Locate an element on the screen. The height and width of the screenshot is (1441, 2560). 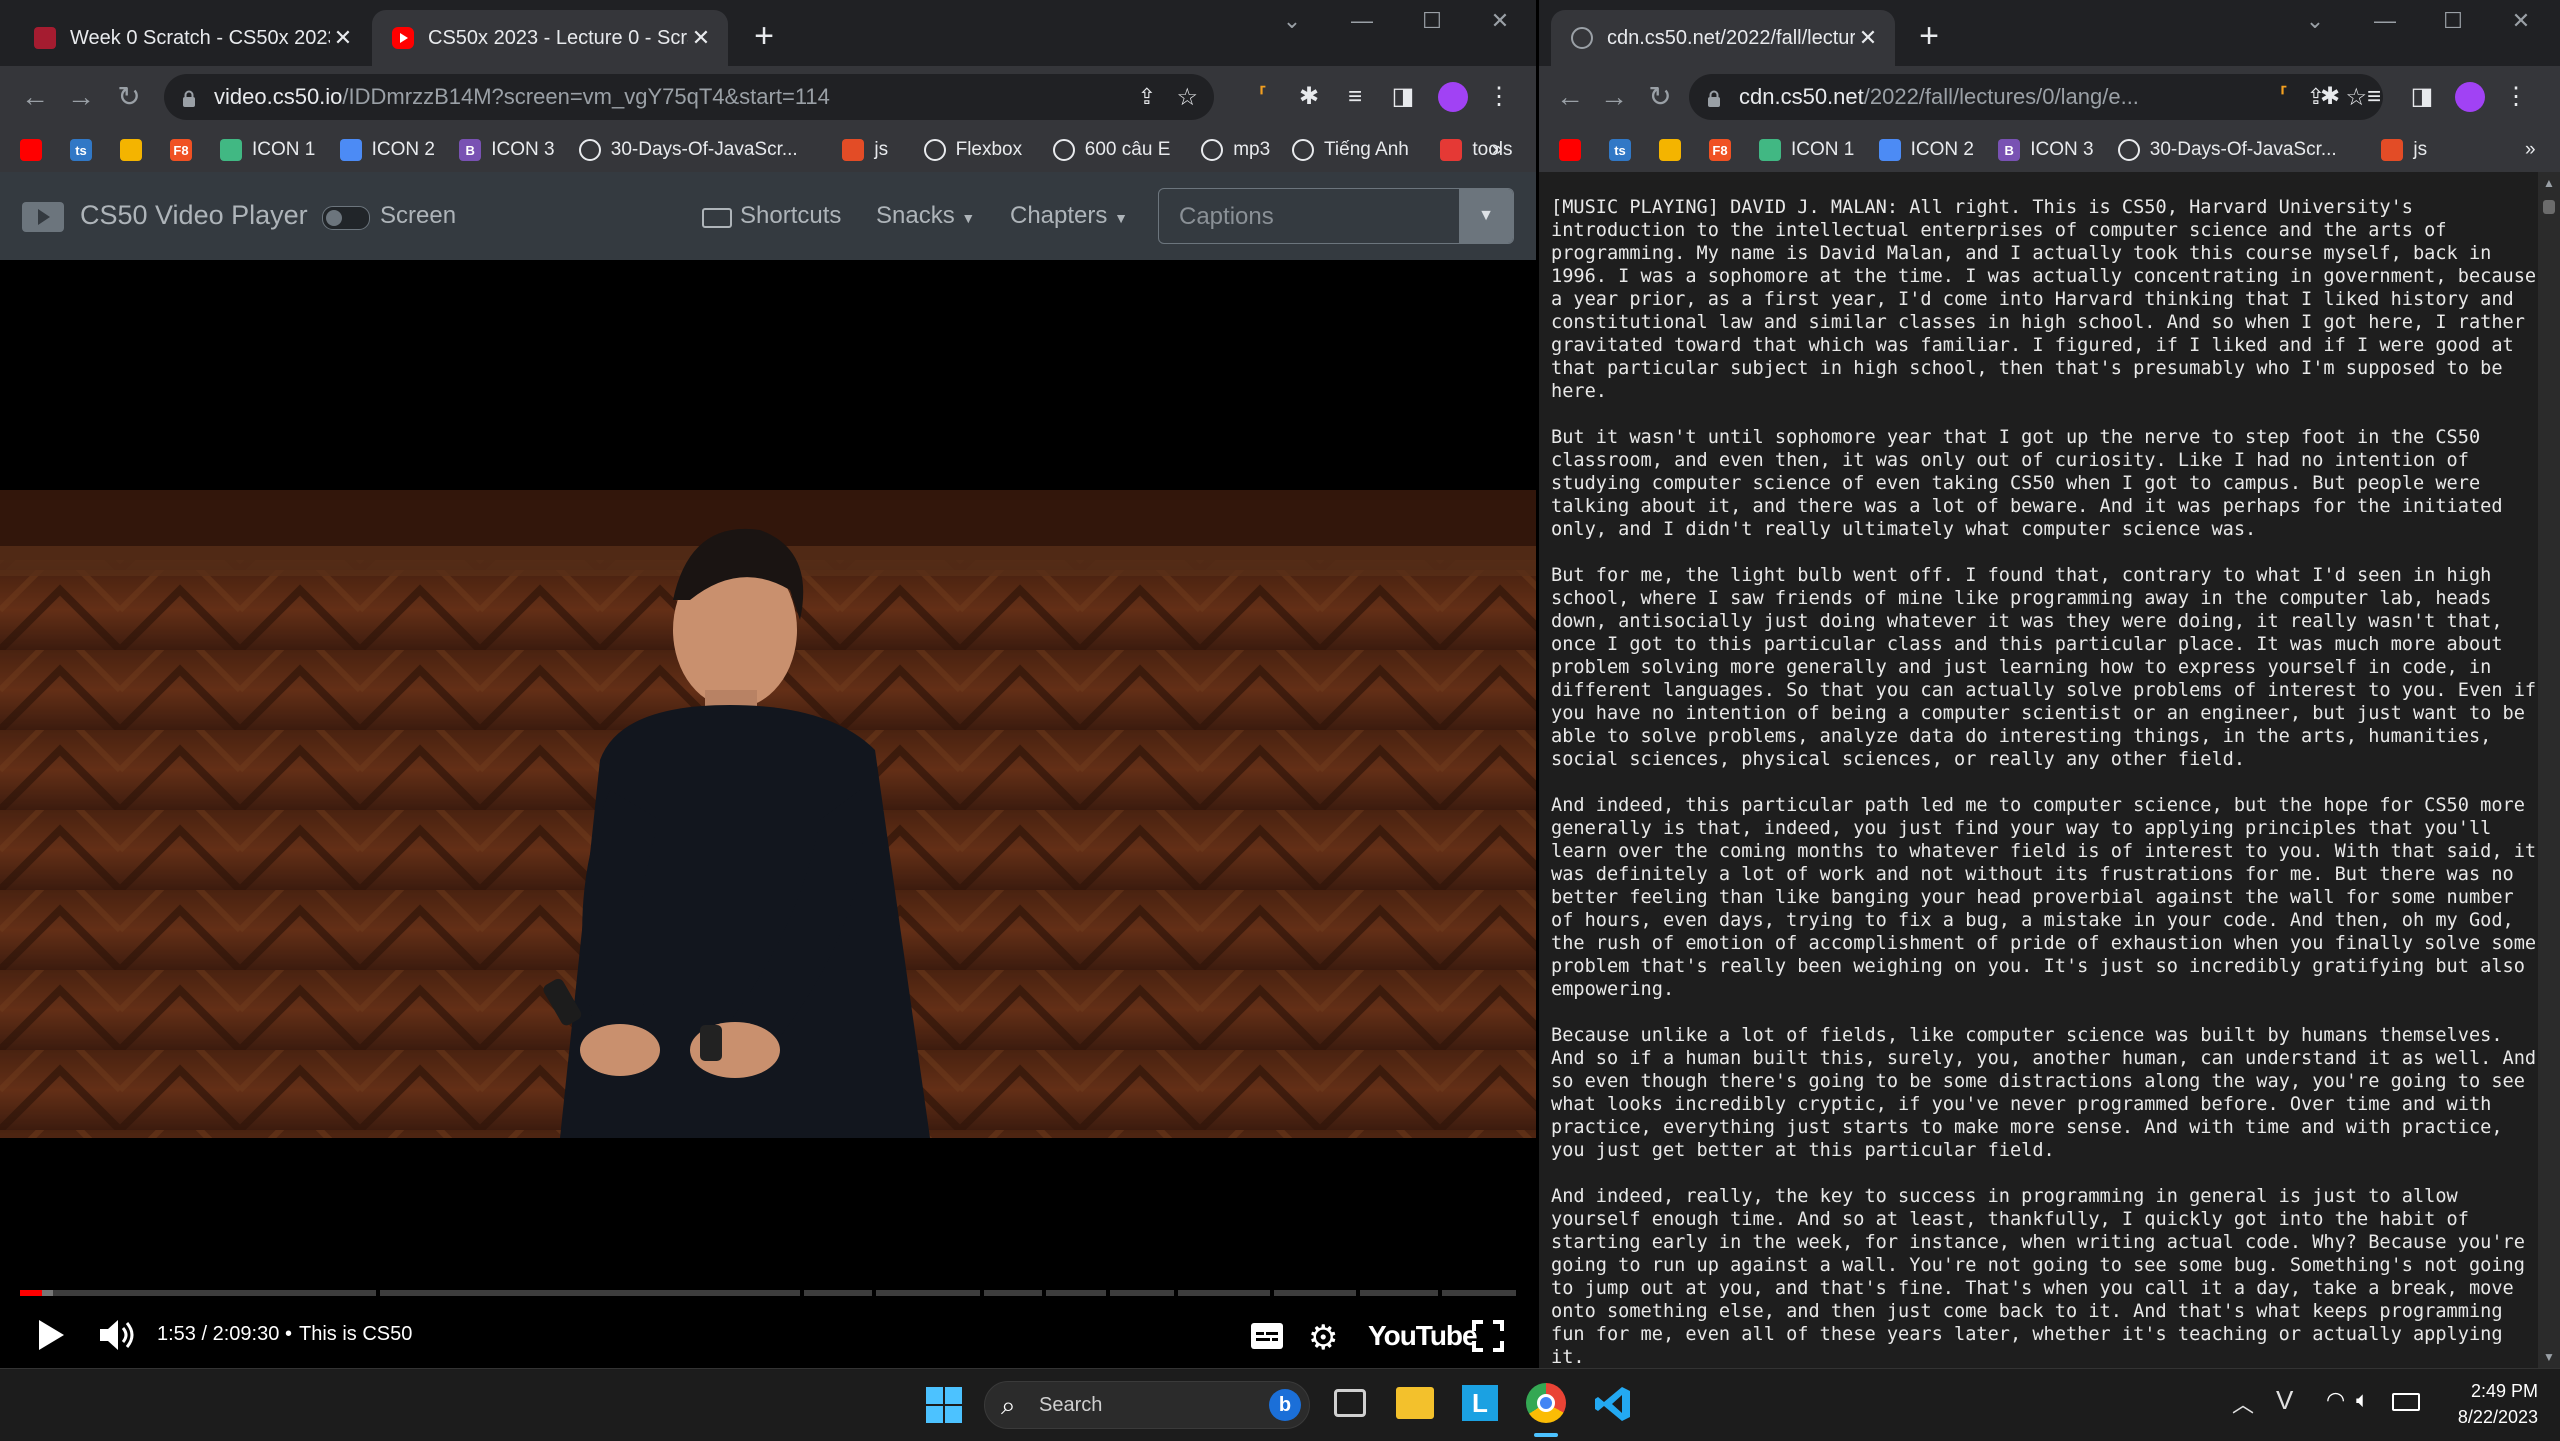
screen-toggle is located at coordinates (346, 218).